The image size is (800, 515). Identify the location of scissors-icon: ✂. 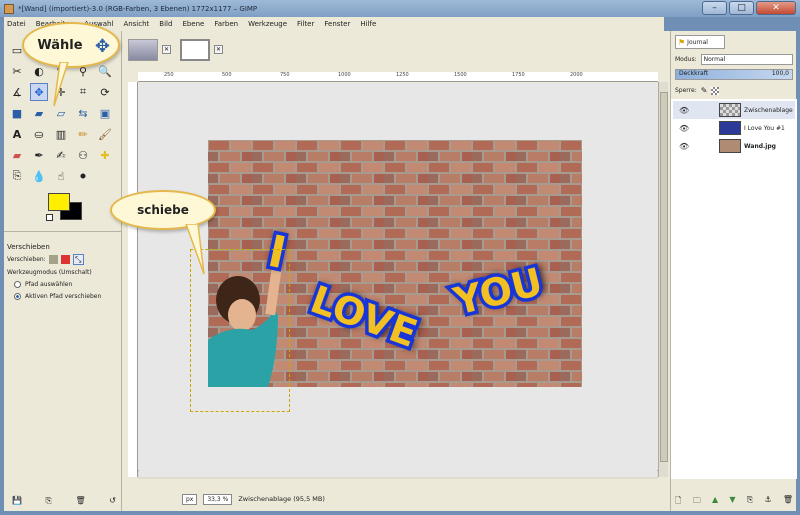
(17, 71).